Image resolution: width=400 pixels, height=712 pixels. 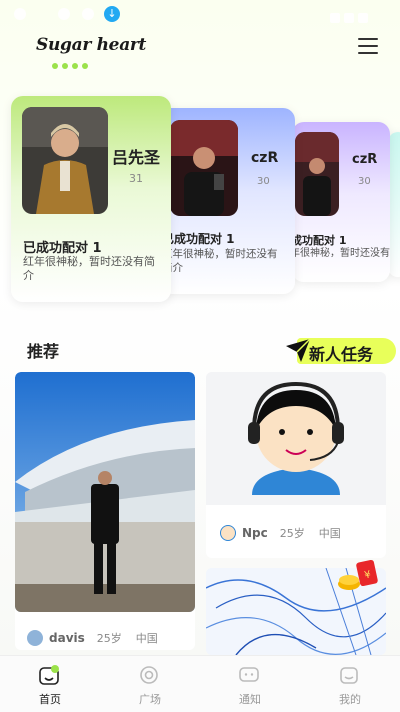 I want to click on tab-label: 广场, so click(x=150, y=699).